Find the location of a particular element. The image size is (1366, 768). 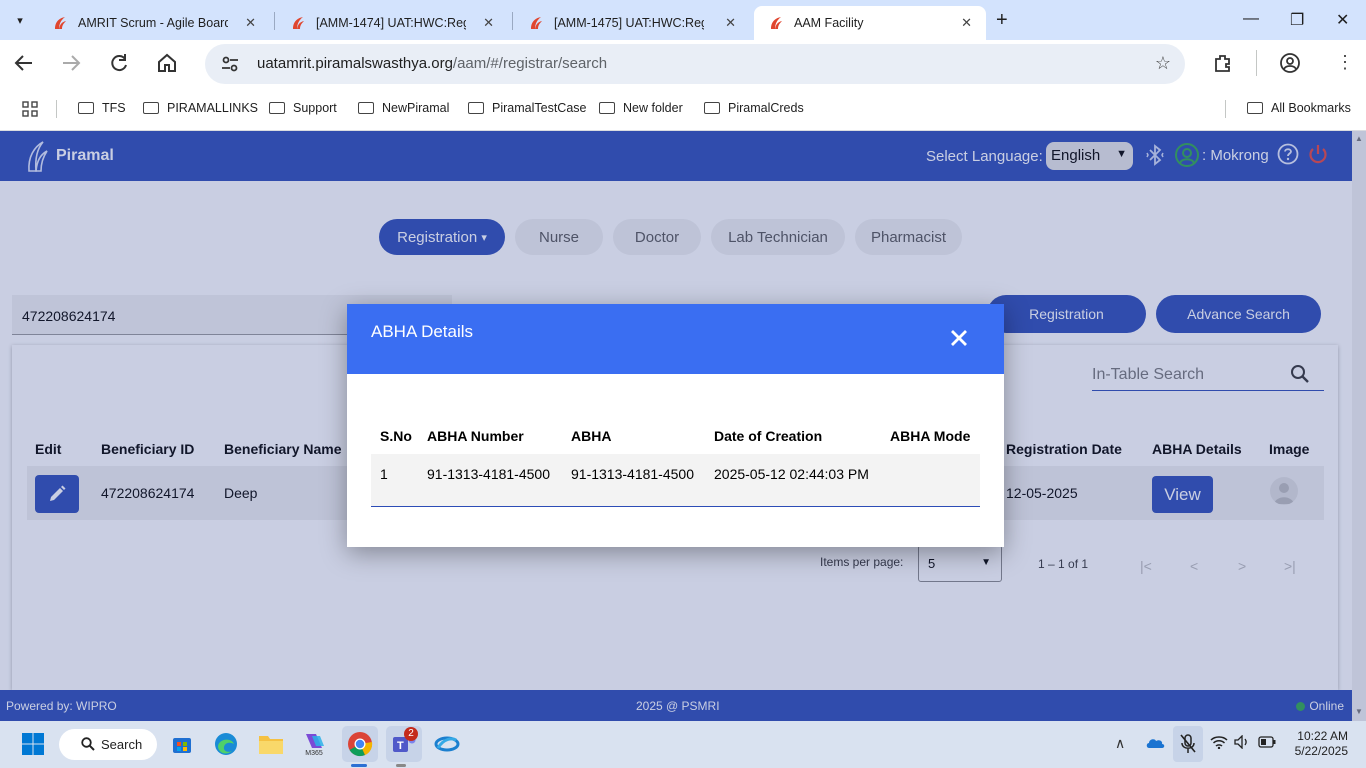

profile-icon is located at coordinates (1290, 65).